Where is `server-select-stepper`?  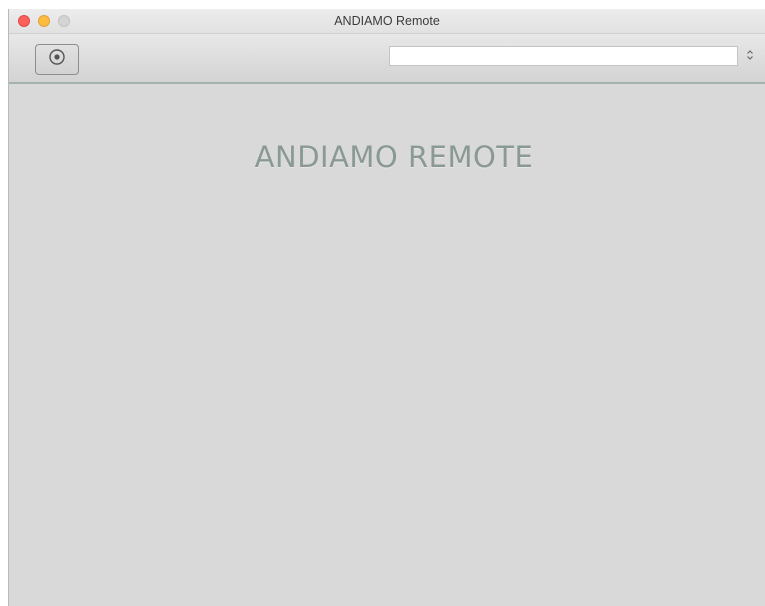 server-select-stepper is located at coordinates (750, 57).